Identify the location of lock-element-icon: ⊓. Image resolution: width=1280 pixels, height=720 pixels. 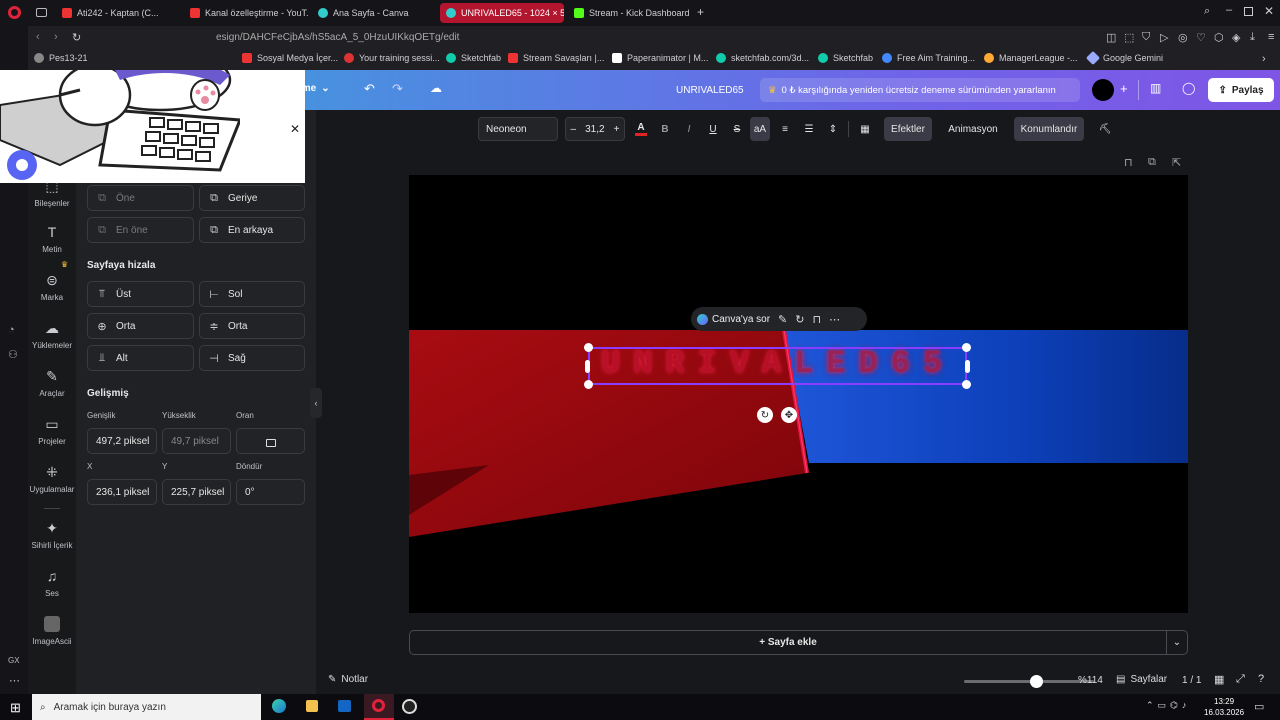
(816, 319).